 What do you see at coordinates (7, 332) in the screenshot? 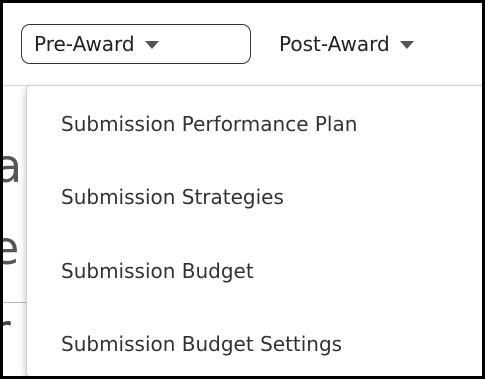
I see `background-text-fragment: r` at bounding box center [7, 332].